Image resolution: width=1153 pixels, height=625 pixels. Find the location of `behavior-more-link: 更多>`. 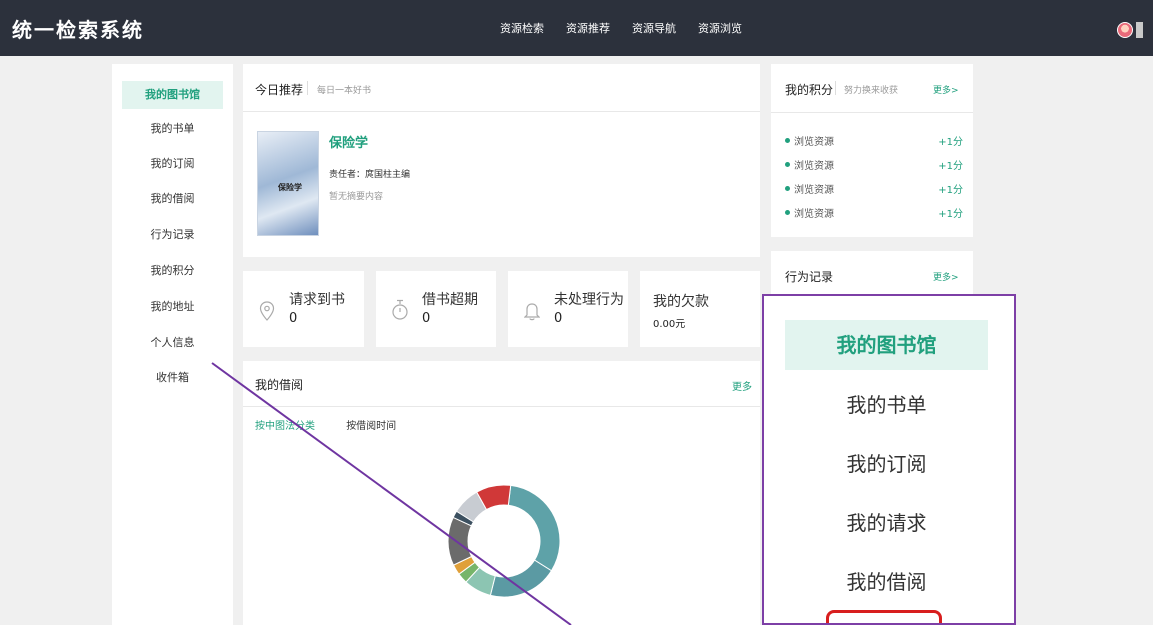

behavior-more-link: 更多> is located at coordinates (946, 276).